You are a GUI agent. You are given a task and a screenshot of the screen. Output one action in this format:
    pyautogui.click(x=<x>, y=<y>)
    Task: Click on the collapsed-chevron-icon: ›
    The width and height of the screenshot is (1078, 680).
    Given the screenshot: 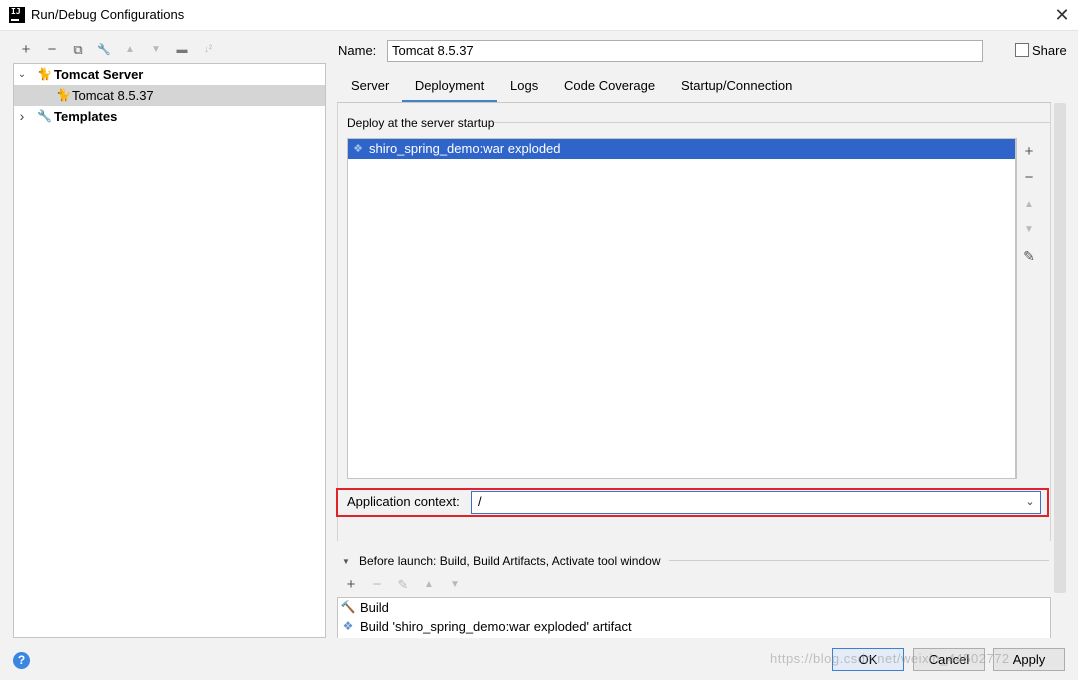 What is the action you would take?
    pyautogui.click(x=22, y=116)
    